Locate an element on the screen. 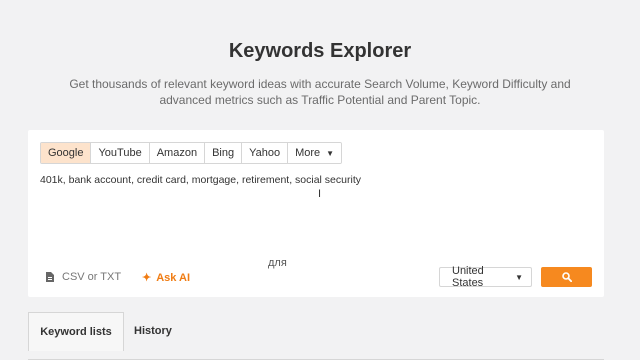 The width and height of the screenshot is (640, 360). tab-youtube: YouTube is located at coordinates (120, 153).